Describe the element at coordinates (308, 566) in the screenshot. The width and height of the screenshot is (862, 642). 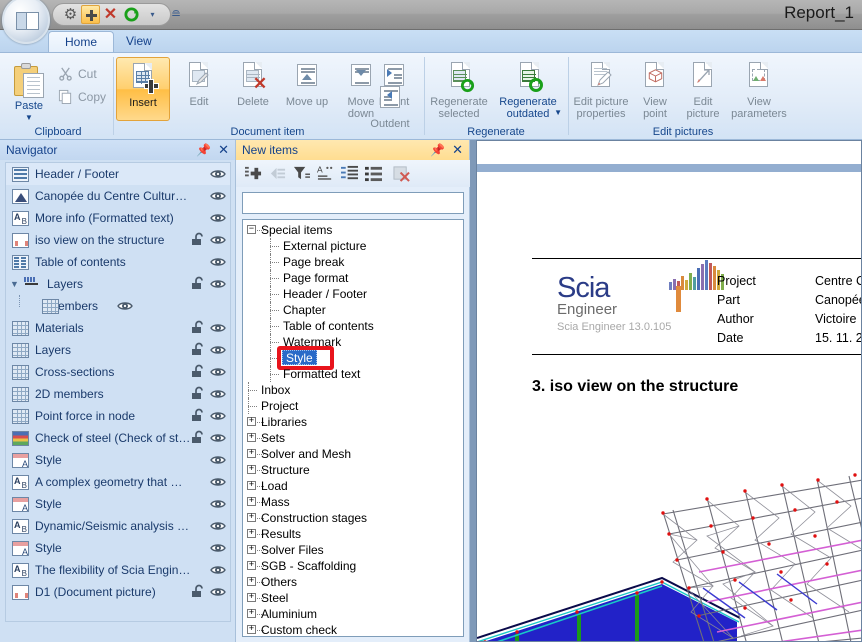
I see `tree-node-label: SGB - Scaffolding` at that location.